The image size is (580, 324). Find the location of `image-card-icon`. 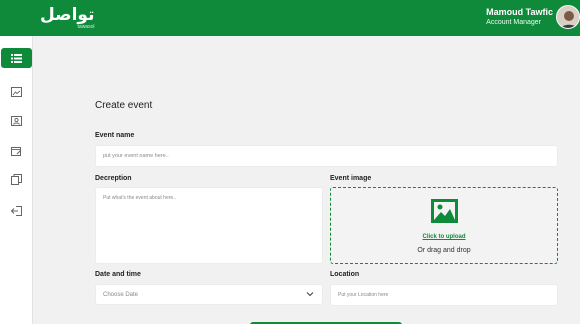

image-card-icon is located at coordinates (16, 91).